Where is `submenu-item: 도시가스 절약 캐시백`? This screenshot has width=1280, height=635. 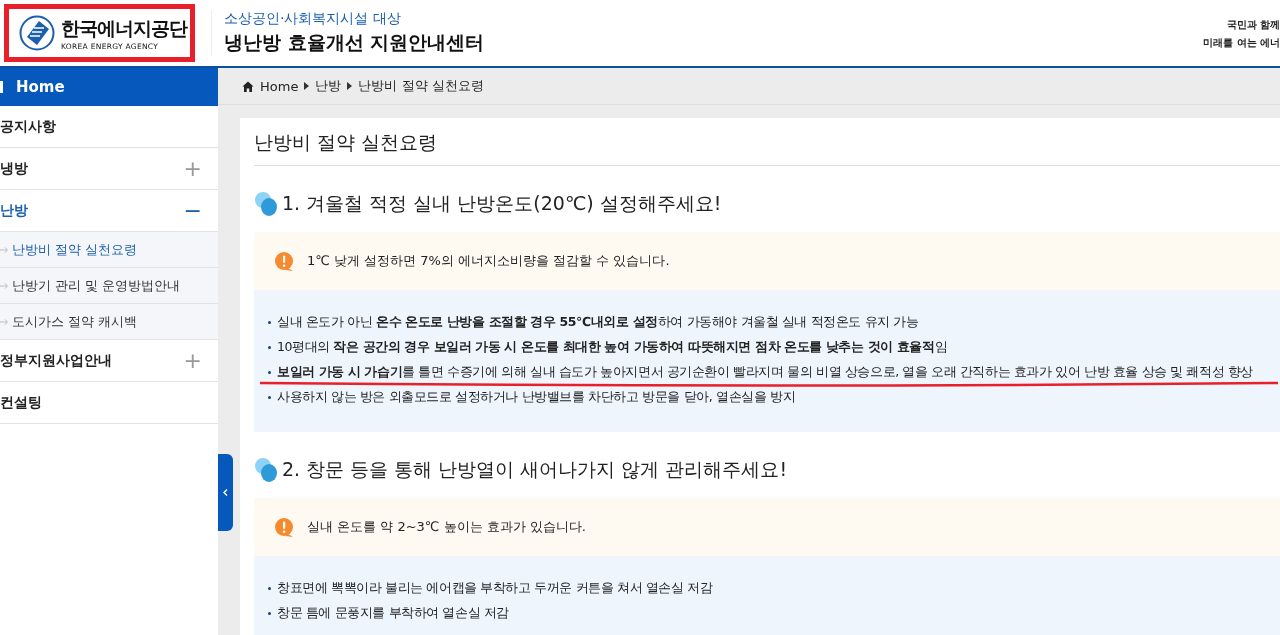
submenu-item: 도시가스 절약 캐시백 is located at coordinates (109, 322).